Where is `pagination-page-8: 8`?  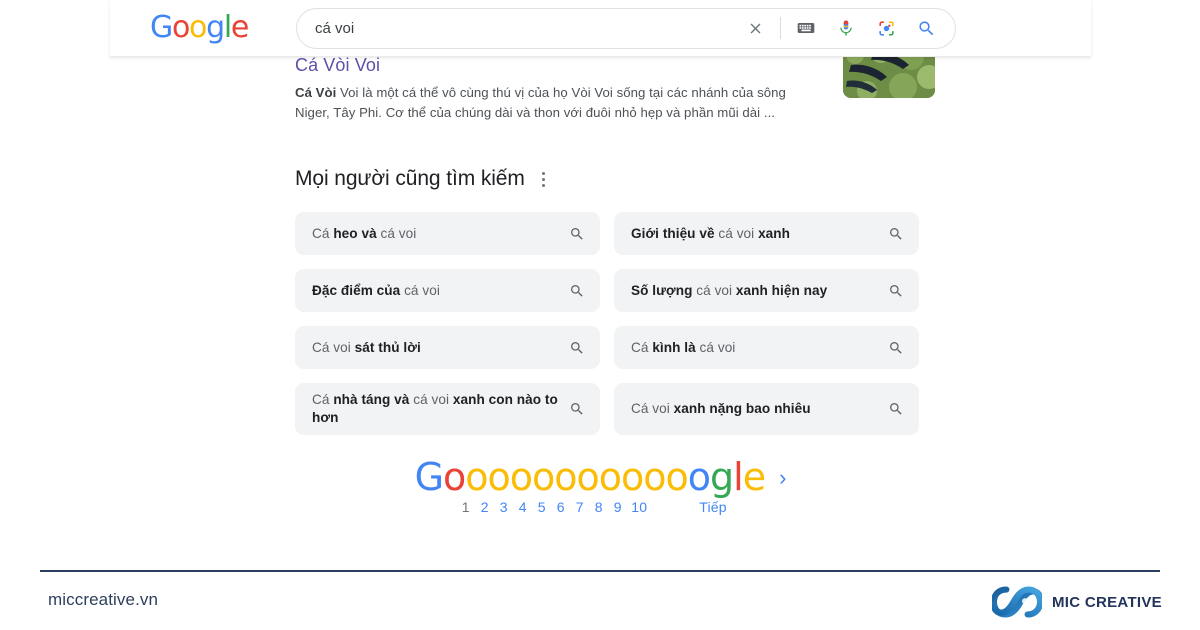 pagination-page-8: 8 is located at coordinates (598, 507).